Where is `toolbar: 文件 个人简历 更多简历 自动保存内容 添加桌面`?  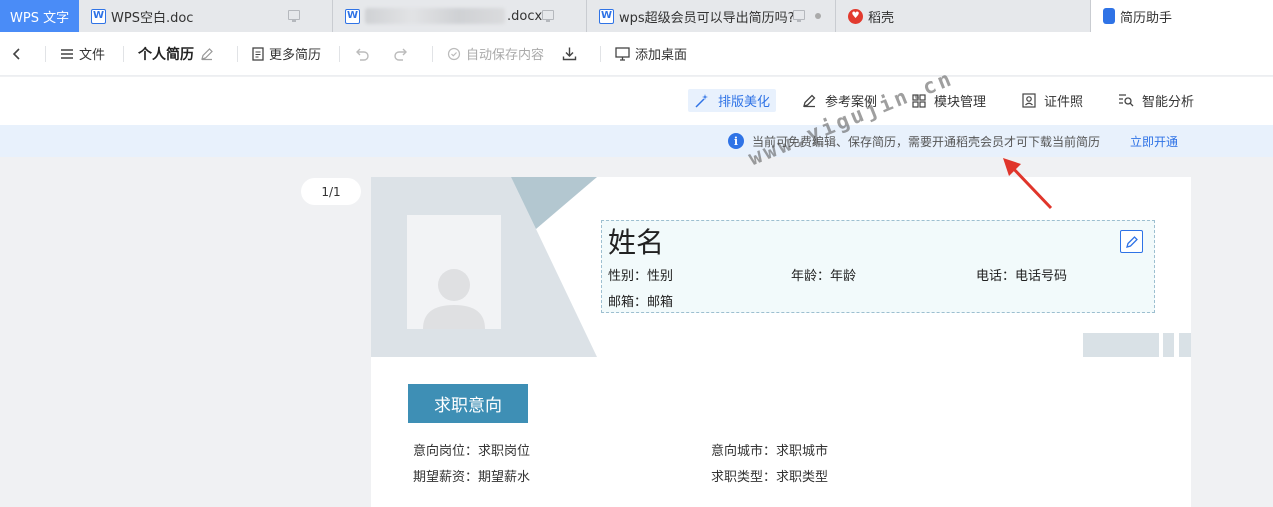
toolbar: 文件 个人简历 更多简历 自动保存内容 添加桌面 is located at coordinates (636, 54).